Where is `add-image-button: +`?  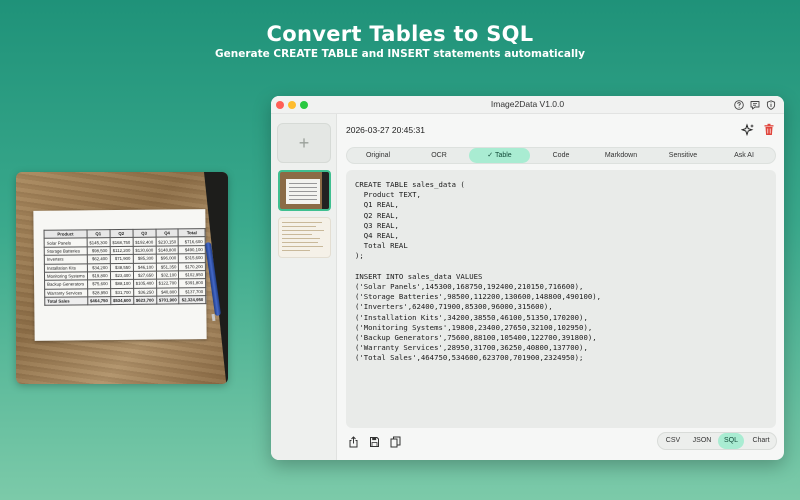
add-image-button: + is located at coordinates (304, 143).